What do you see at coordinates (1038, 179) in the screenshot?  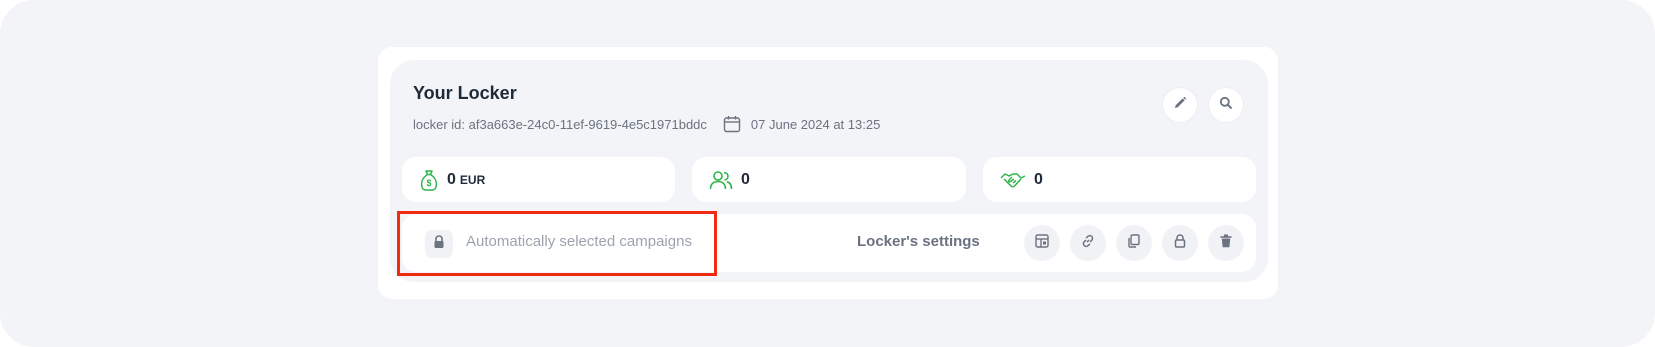 I see `stat-deals-value: 0` at bounding box center [1038, 179].